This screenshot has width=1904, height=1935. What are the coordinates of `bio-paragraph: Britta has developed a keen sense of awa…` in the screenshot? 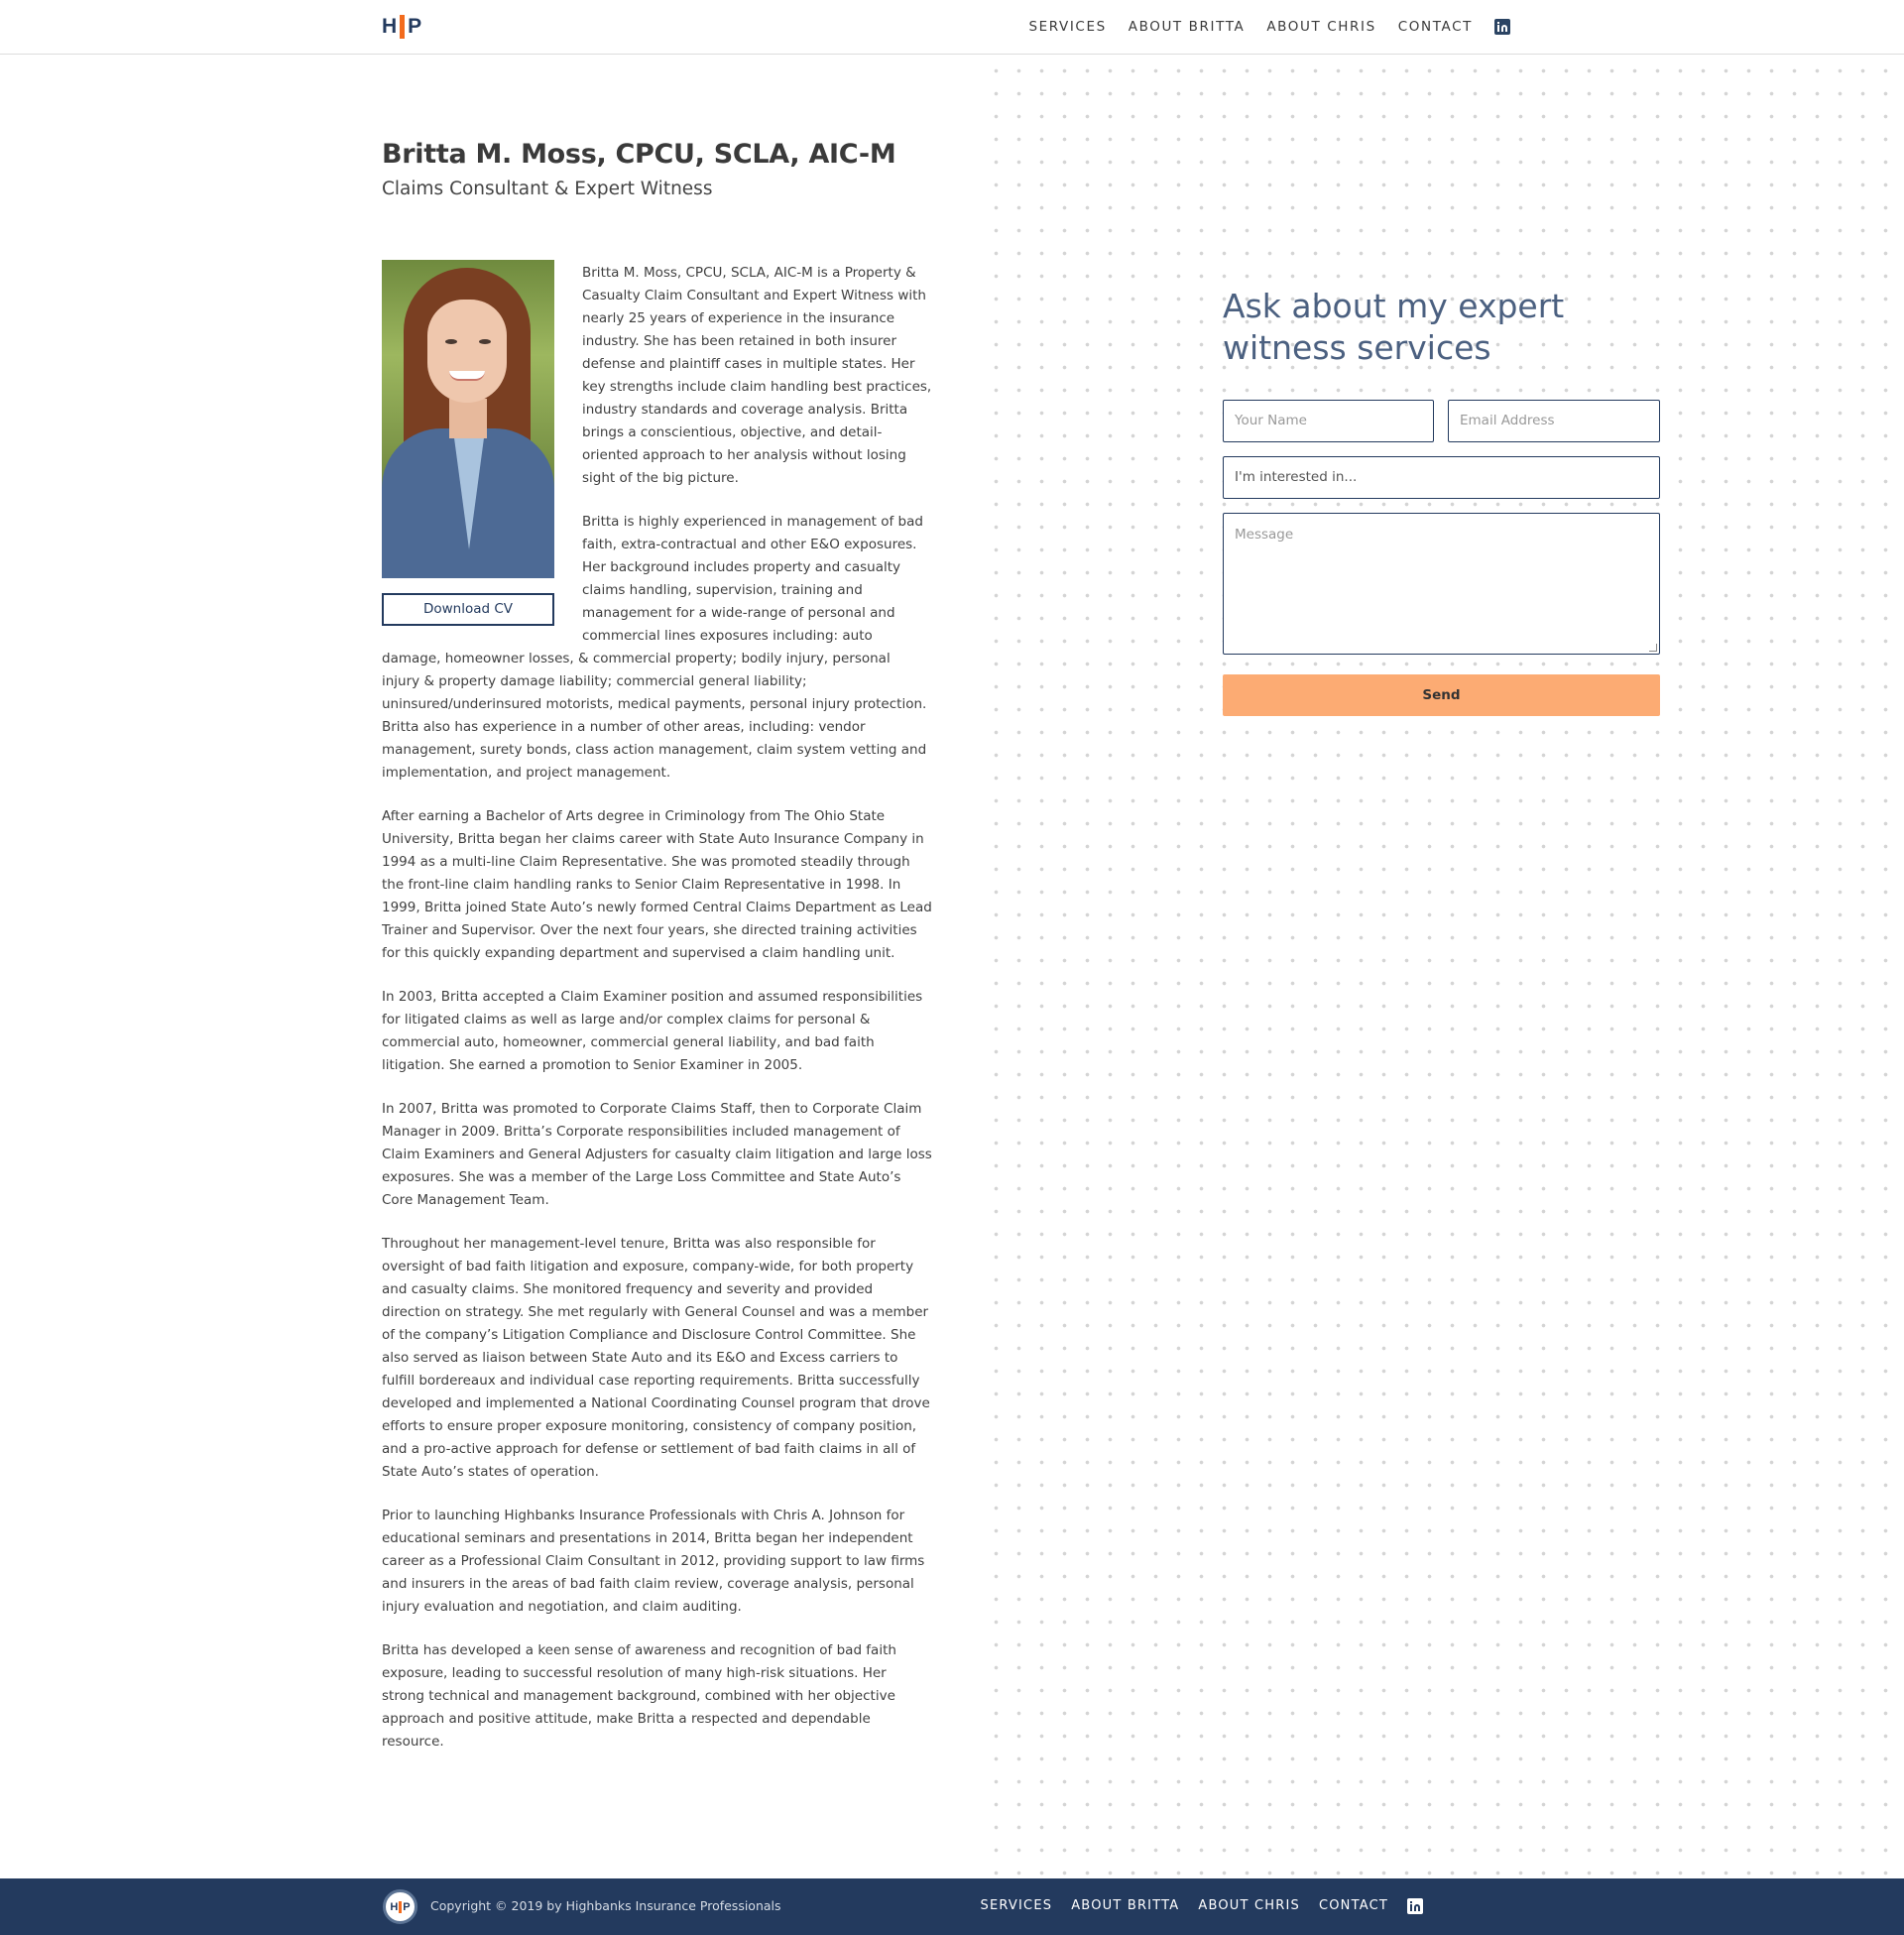 It's located at (639, 1696).